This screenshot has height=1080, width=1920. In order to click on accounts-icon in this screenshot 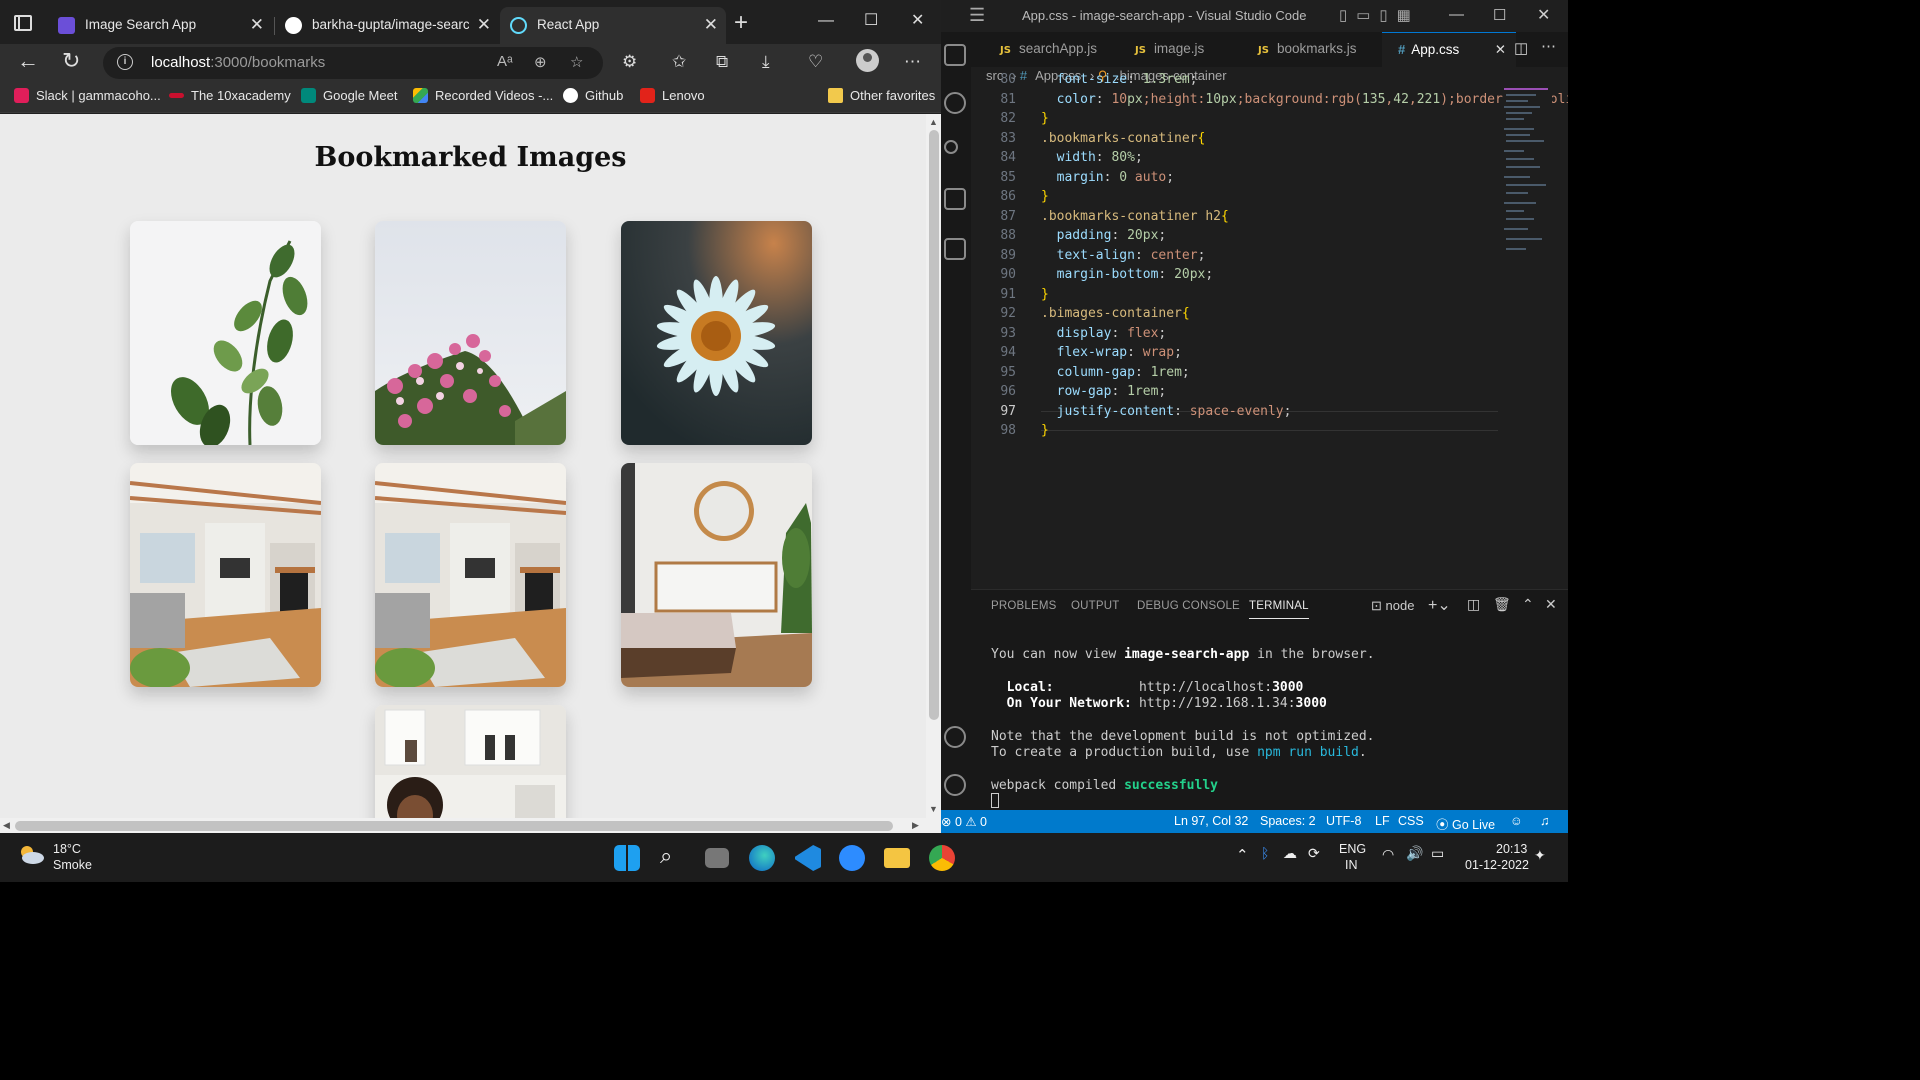, I will do `click(955, 737)`.